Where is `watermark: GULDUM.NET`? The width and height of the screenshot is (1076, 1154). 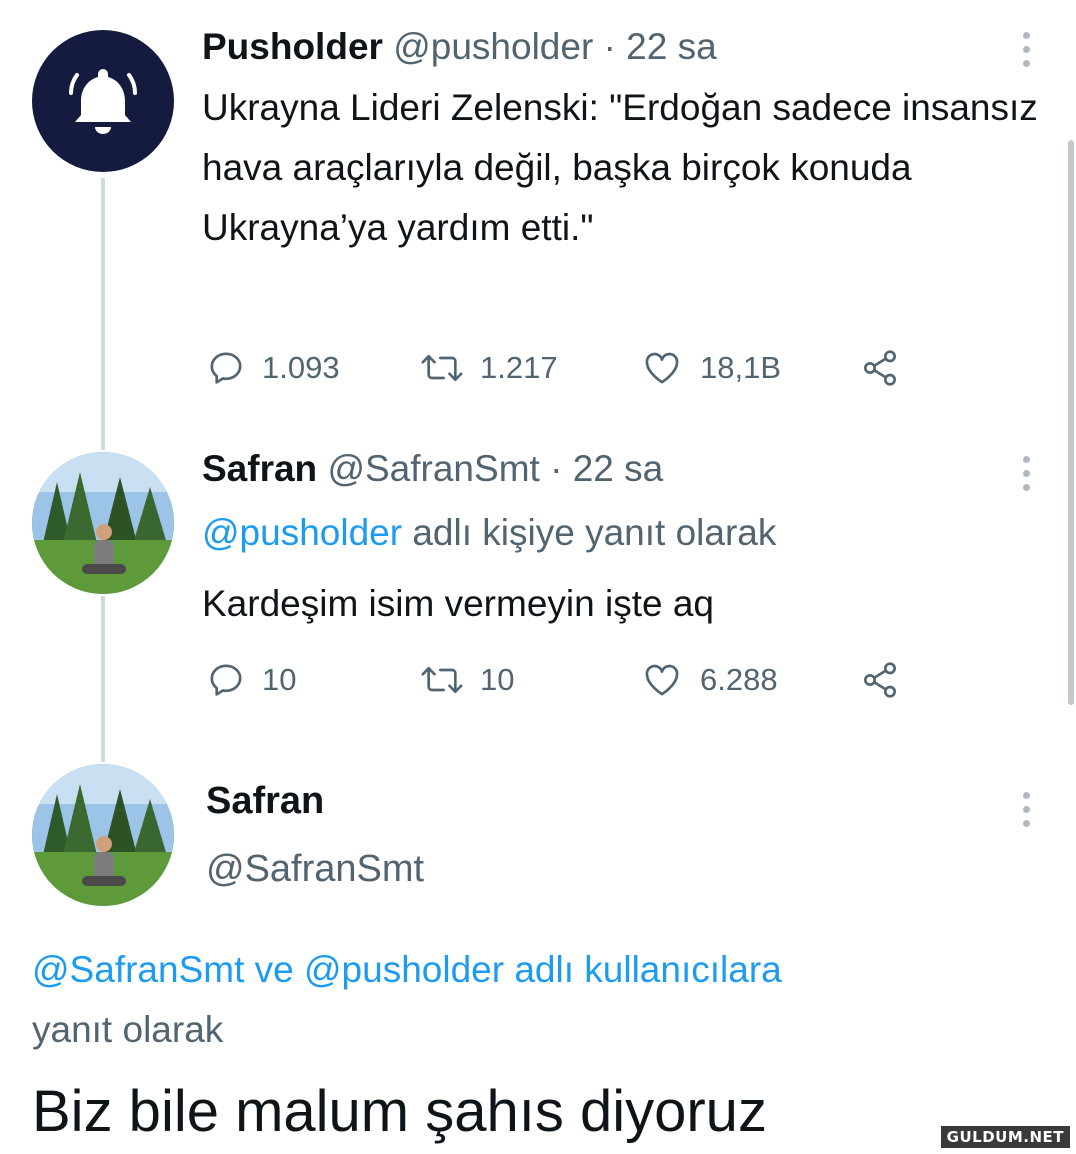
watermark: GULDUM.NET is located at coordinates (1005, 1137).